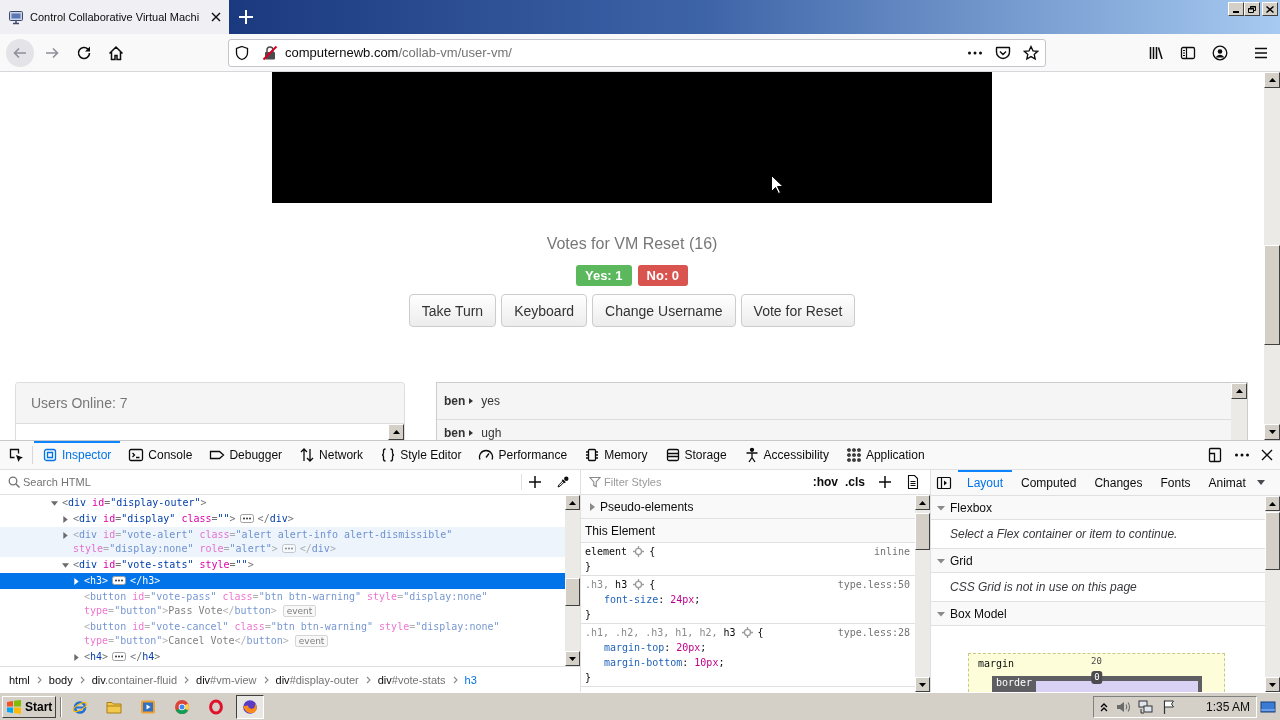 The height and width of the screenshot is (720, 1280). Describe the element at coordinates (282, 503) in the screenshot. I see `markup-row: <div id="display-outer">` at that location.